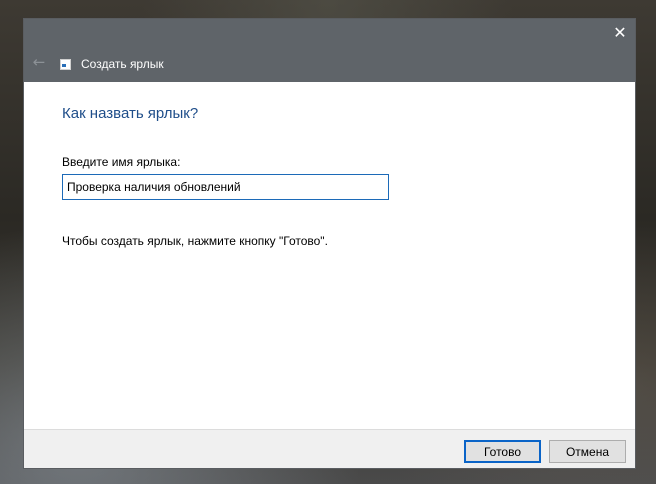  What do you see at coordinates (225, 187) in the screenshot?
I see `shortcut-name-input` at bounding box center [225, 187].